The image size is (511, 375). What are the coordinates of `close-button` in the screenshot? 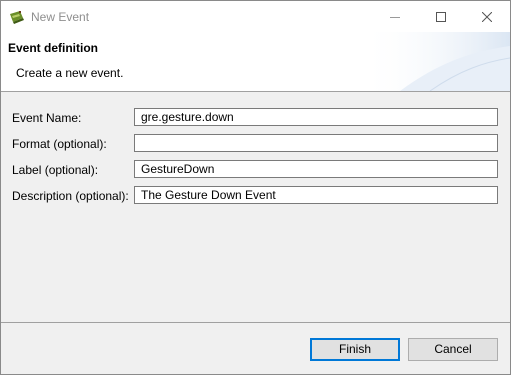 It's located at (487, 16).